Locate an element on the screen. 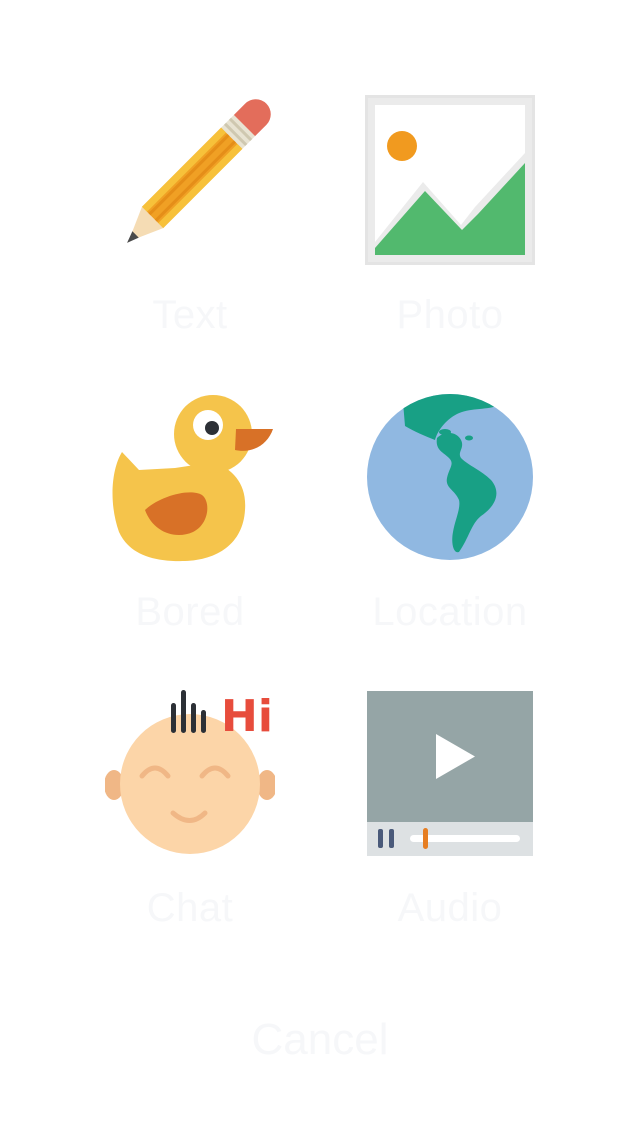 This screenshot has height=1136, width=640. pencil-icon is located at coordinates (199, 171).